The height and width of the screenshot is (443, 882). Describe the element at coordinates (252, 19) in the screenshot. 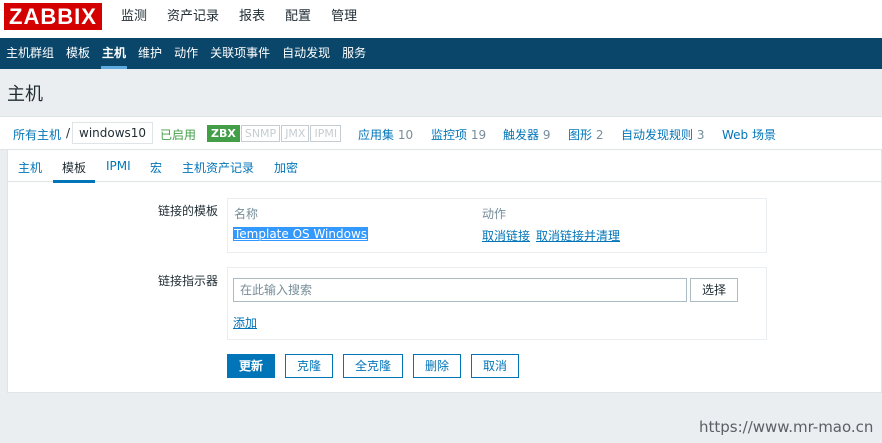

I see `menu-reports: 报表` at that location.